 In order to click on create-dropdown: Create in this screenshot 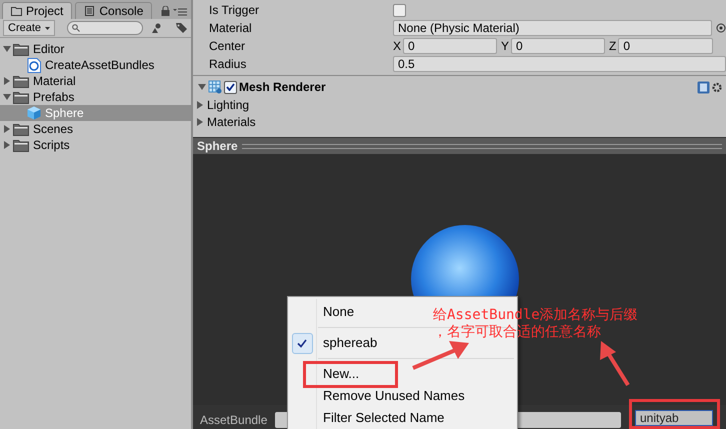, I will do `click(29, 28)`.